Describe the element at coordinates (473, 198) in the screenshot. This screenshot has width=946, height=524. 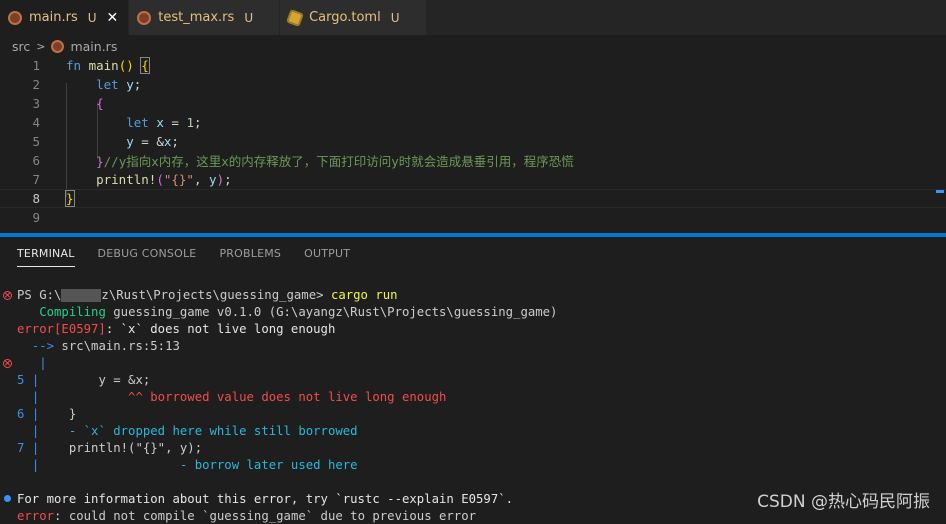
I see `code-line-current: 8 }` at that location.